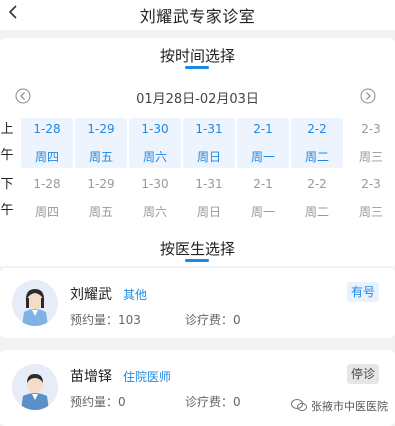 The height and width of the screenshot is (426, 395). What do you see at coordinates (317, 143) in the screenshot?
I see `morning-slot: 2-2 周二` at bounding box center [317, 143].